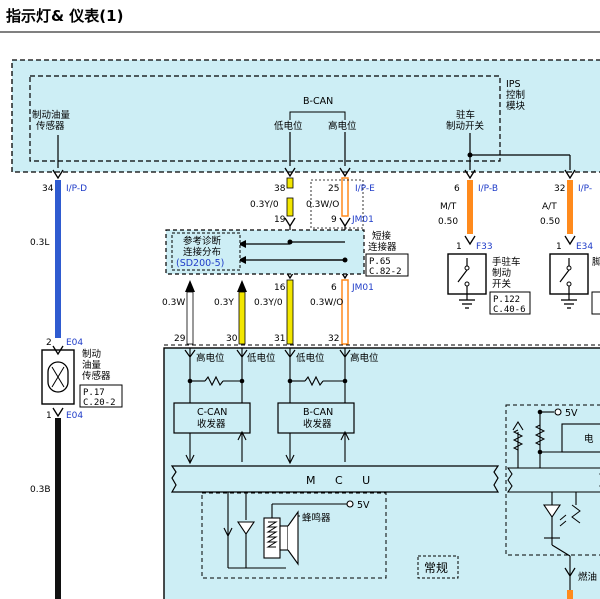  Describe the element at coordinates (489, 284) in the screenshot. I see `hand-parking-switch: 手驻车 制动 开关 P.122 C.40-6` at that location.